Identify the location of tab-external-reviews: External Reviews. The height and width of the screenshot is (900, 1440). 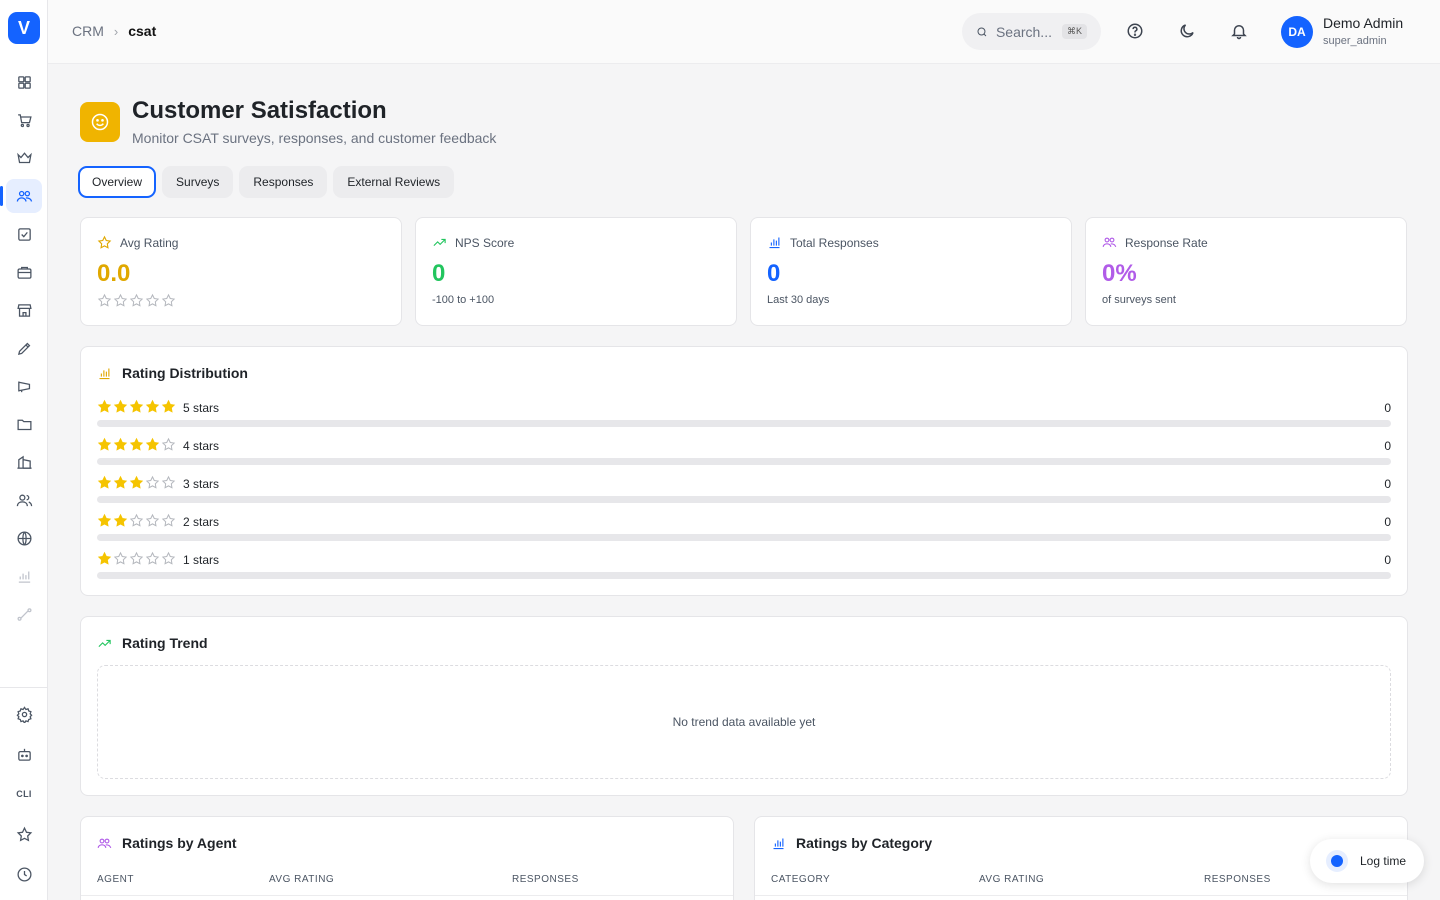
(394, 182).